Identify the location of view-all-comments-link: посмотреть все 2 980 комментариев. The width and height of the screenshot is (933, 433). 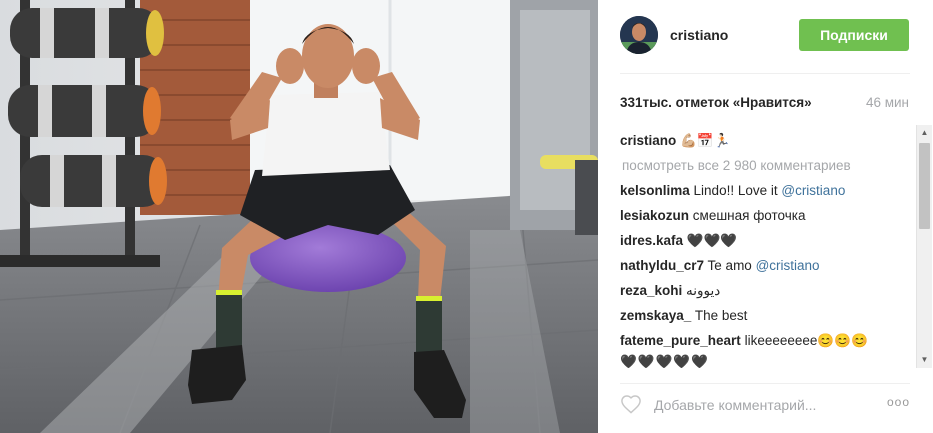
(765, 166).